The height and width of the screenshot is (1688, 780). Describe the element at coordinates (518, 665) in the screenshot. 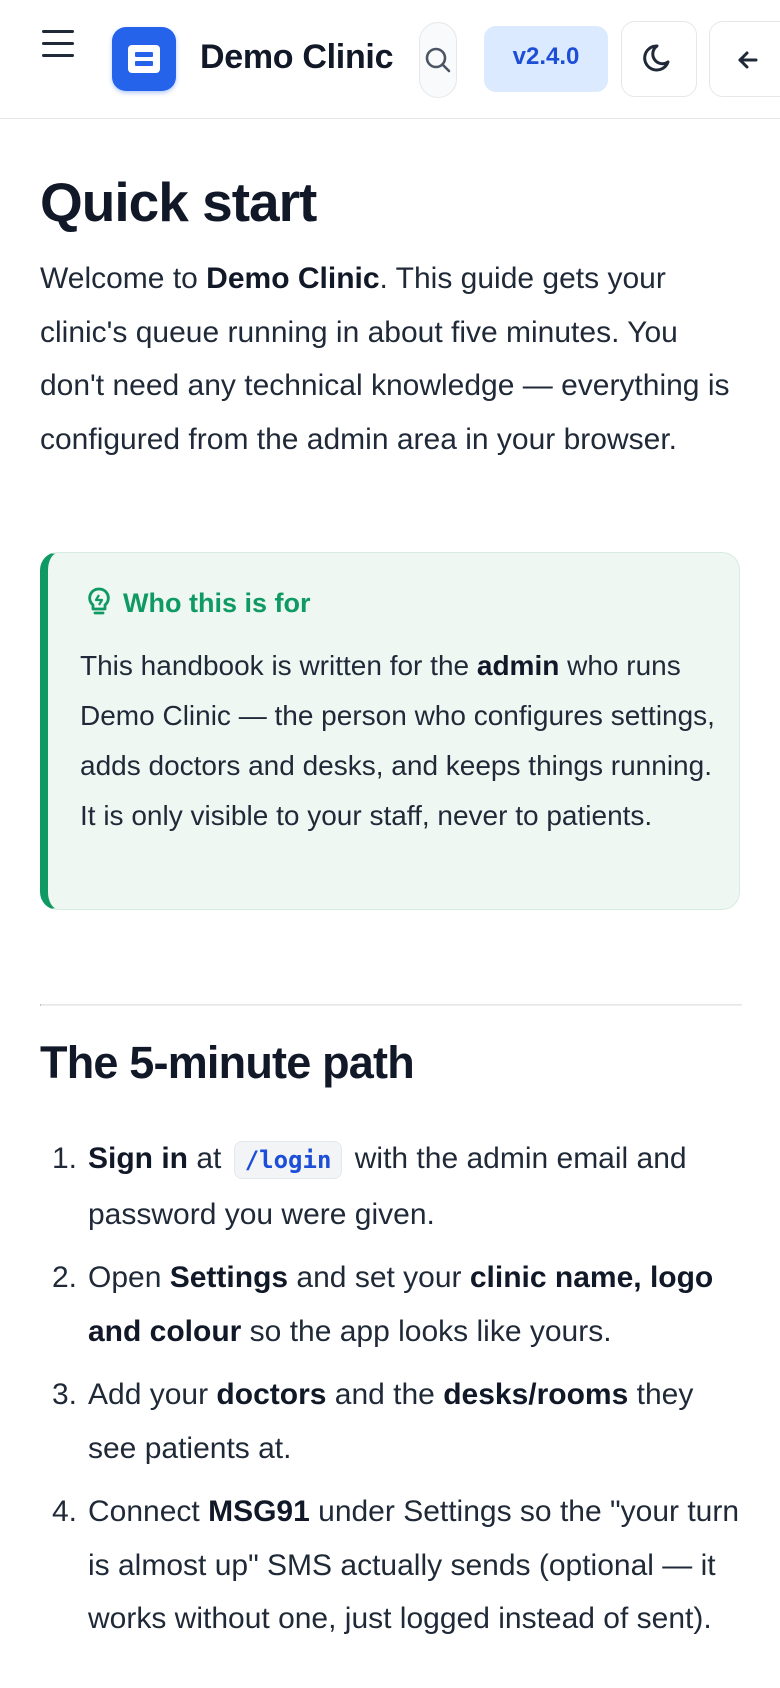

I see `callout-bold: admin` at that location.